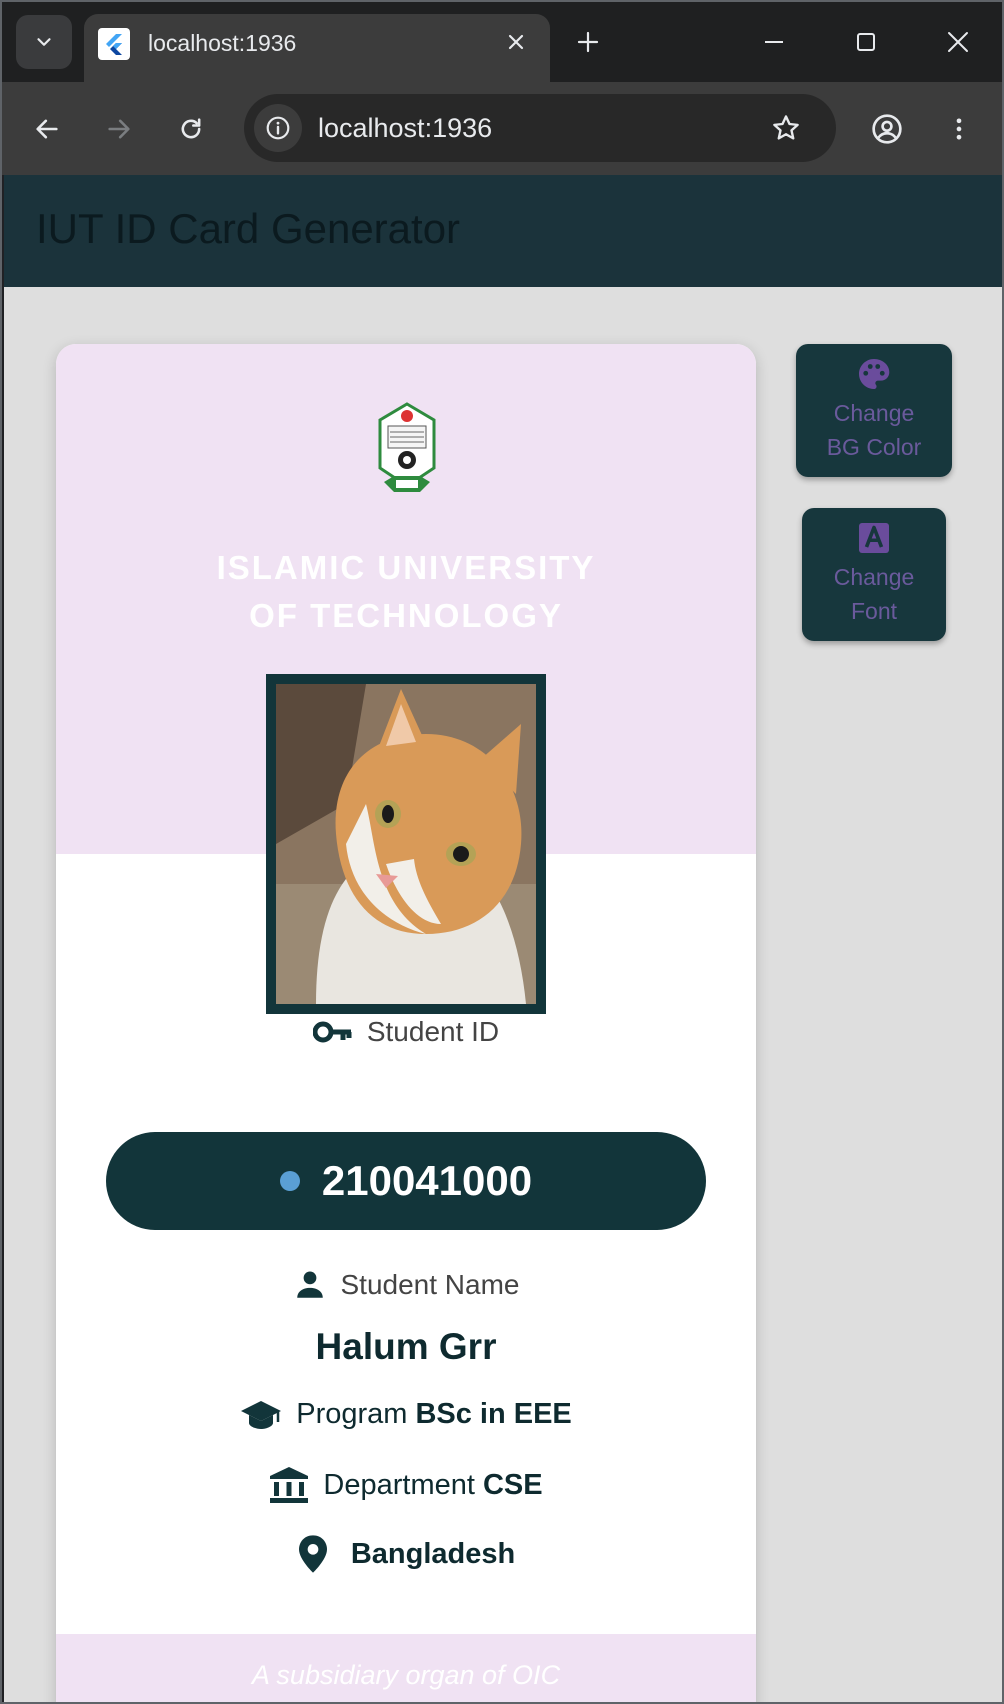 Image resolution: width=1004 pixels, height=1704 pixels. I want to click on new-tab-button, so click(588, 42).